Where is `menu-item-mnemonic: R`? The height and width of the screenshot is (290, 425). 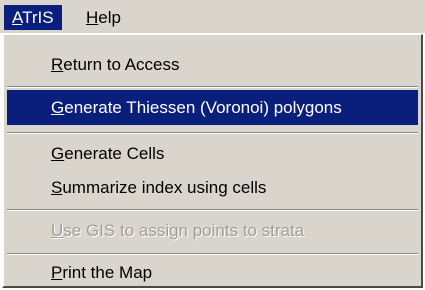
menu-item-mnemonic: R is located at coordinates (57, 64).